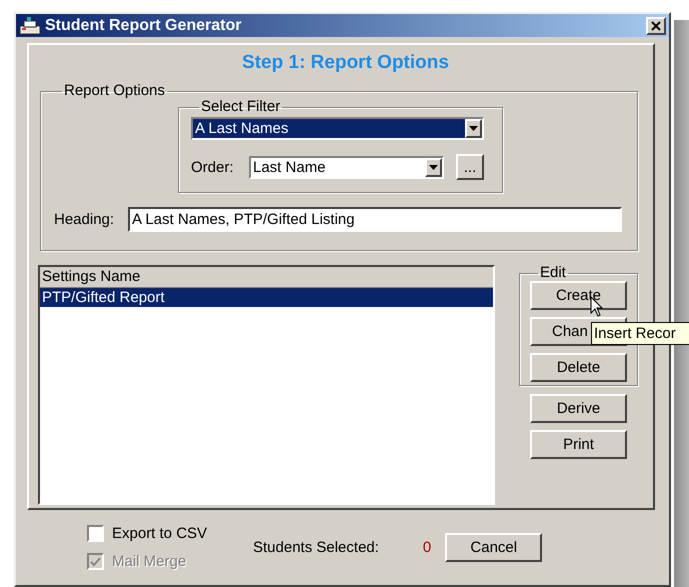 Image resolution: width=689 pixels, height=587 pixels. I want to click on close-icon, so click(656, 25).